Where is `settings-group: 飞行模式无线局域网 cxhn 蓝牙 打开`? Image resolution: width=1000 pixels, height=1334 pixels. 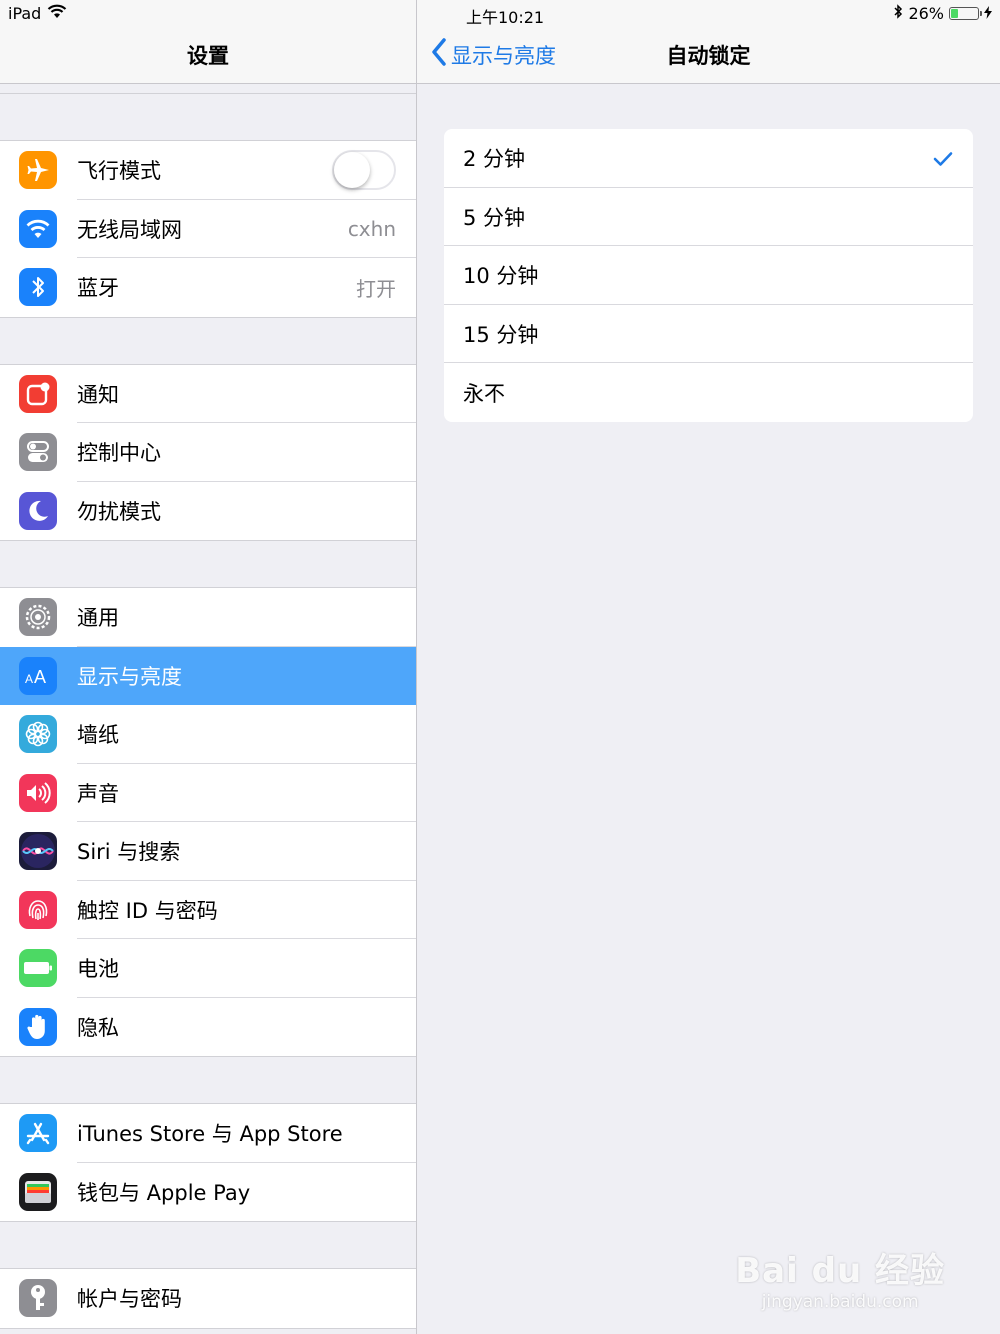
settings-group: 飞行模式无线局域网 cxhn 蓝牙 打开 is located at coordinates (208, 229).